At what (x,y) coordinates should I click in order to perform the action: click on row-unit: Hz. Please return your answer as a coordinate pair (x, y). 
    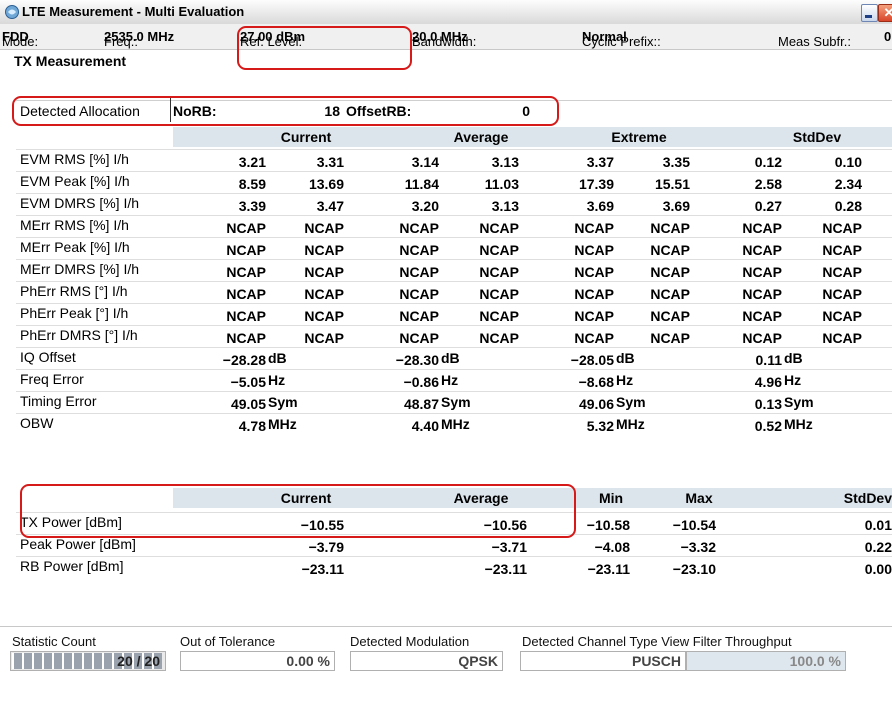
    Looking at the image, I should click on (450, 380).